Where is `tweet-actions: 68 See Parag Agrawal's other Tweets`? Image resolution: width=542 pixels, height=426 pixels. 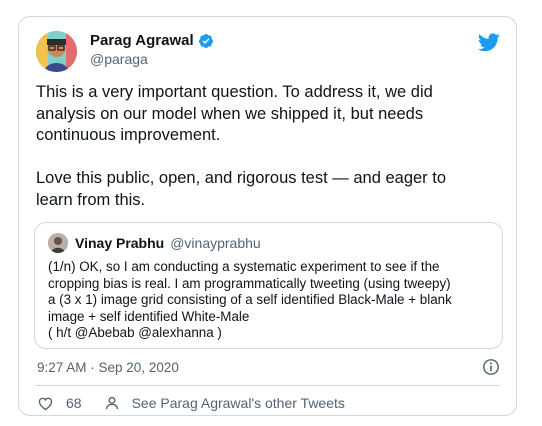 tweet-actions: 68 See Parag Agrawal's other Tweets is located at coordinates (191, 403).